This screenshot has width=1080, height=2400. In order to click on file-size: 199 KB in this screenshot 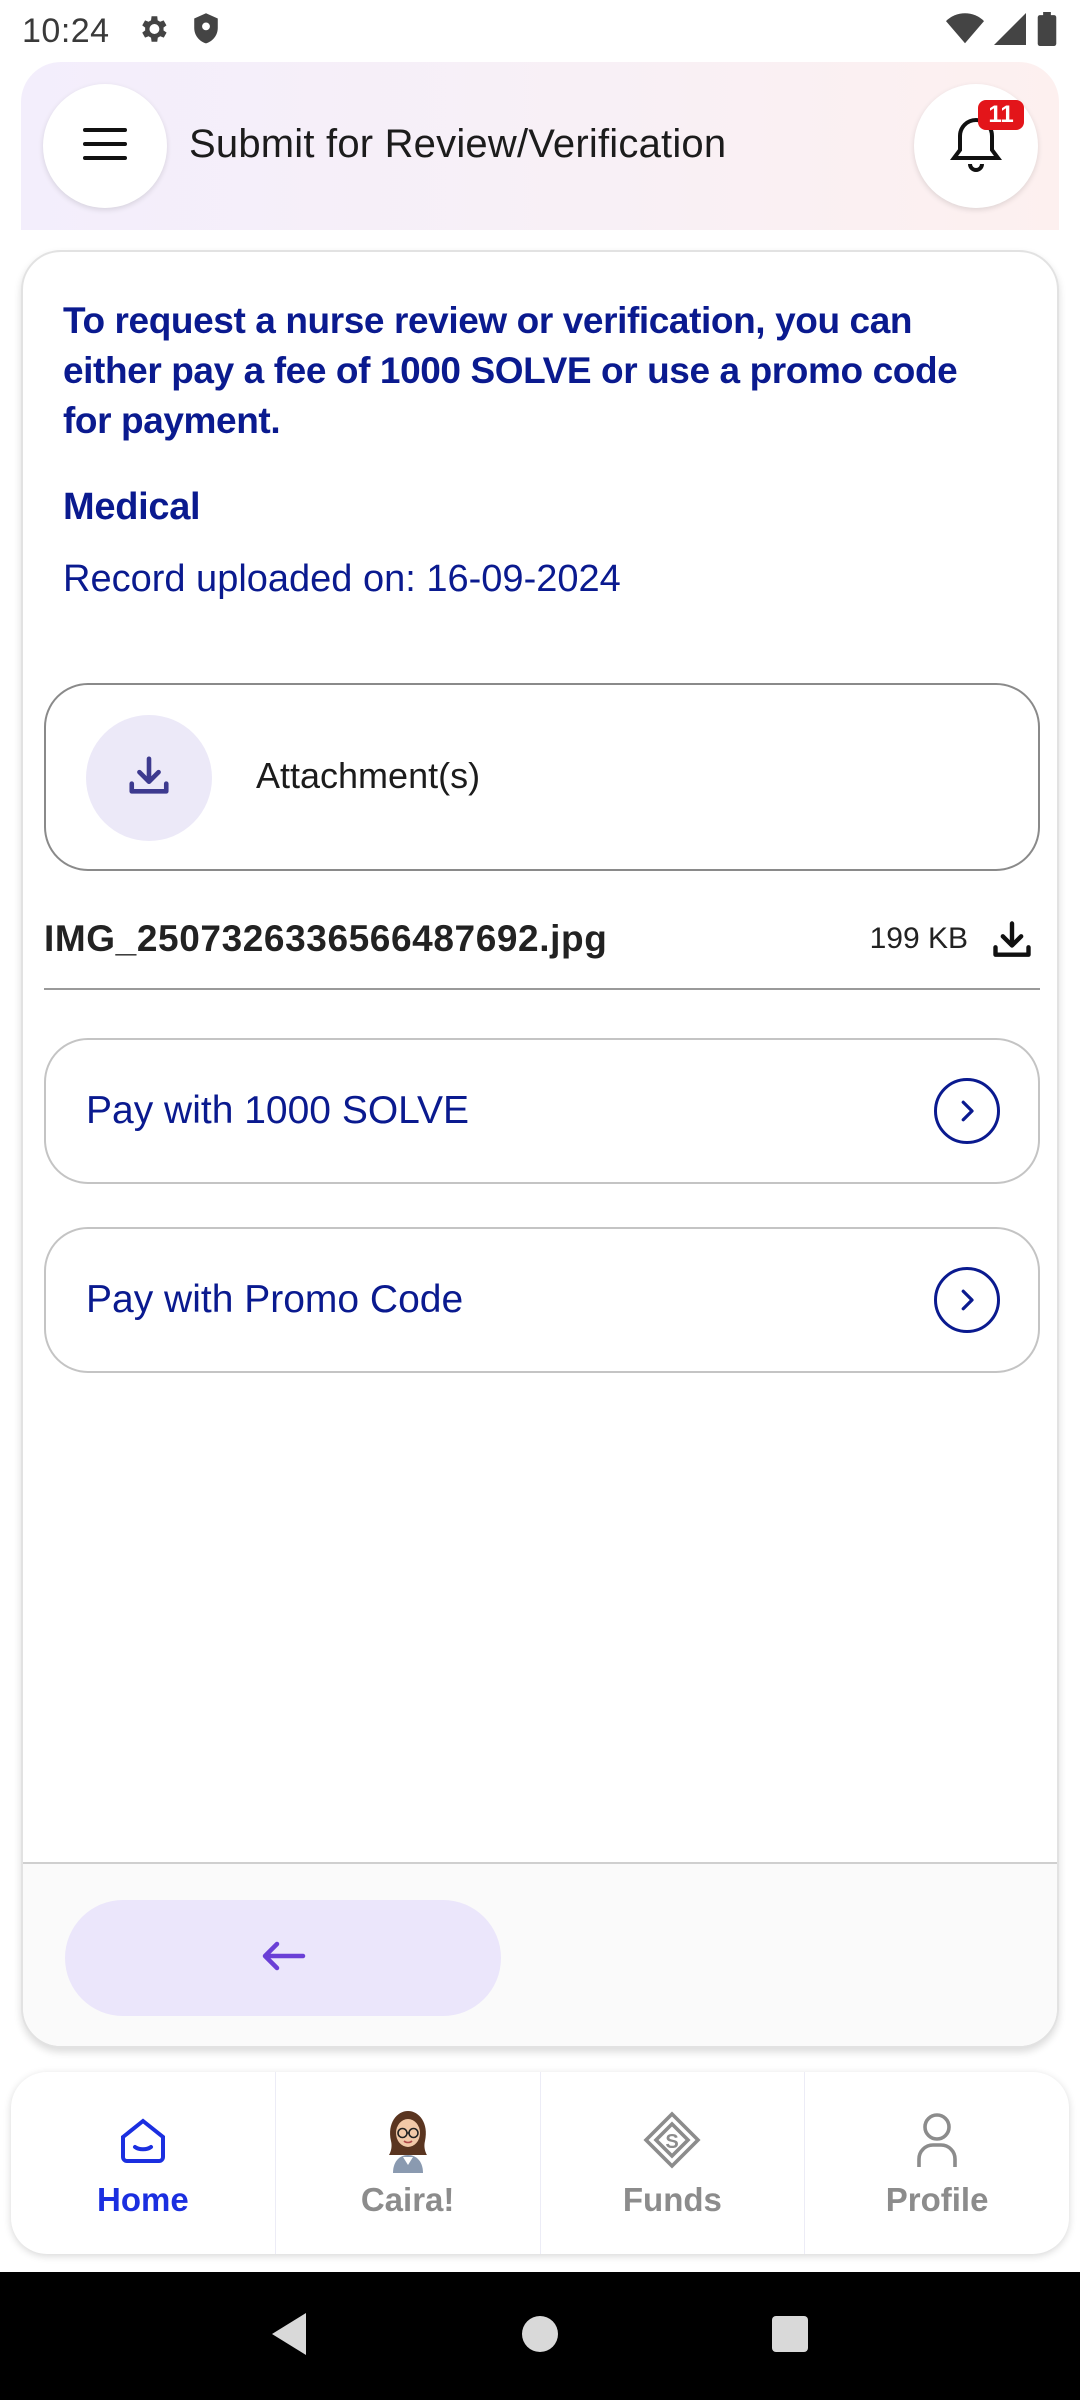, I will do `click(918, 938)`.